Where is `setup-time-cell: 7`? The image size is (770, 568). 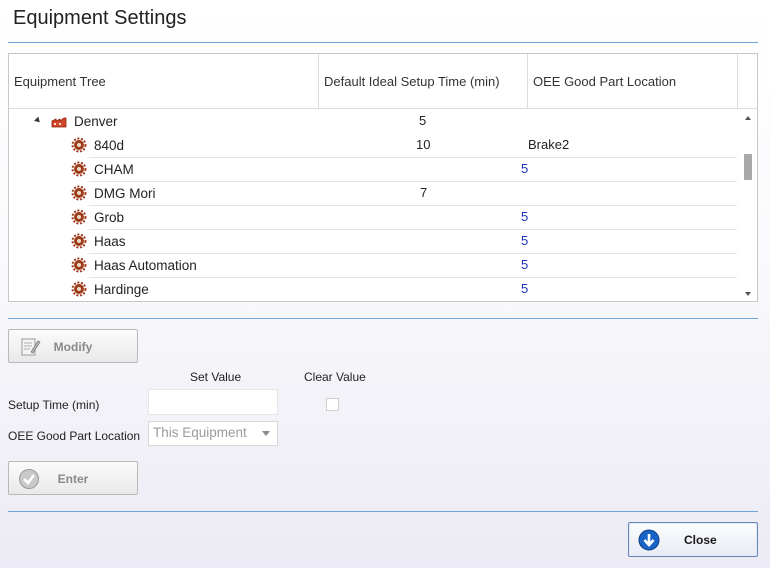
setup-time-cell: 7 is located at coordinates (424, 192).